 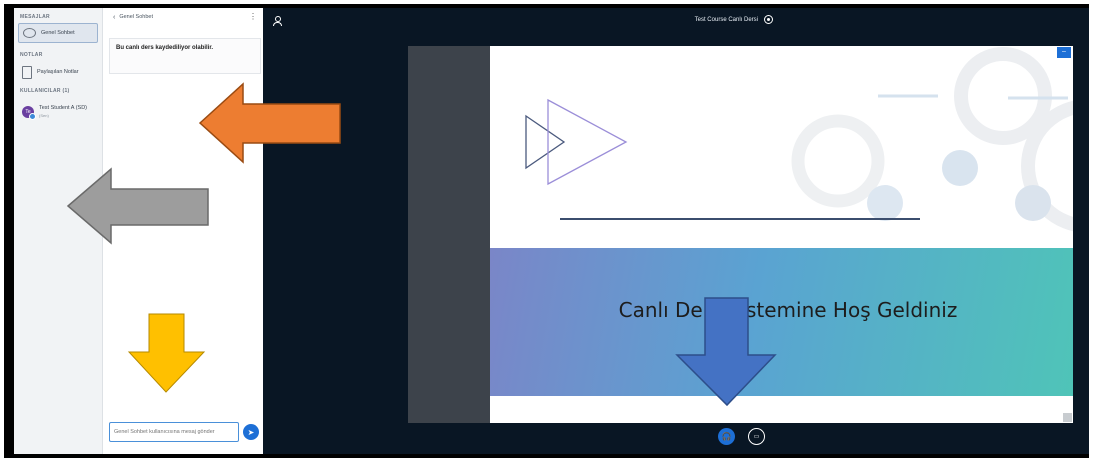 I want to click on sidebar-item-shared-notes: Paylaşılan Notlar, so click(x=58, y=72).